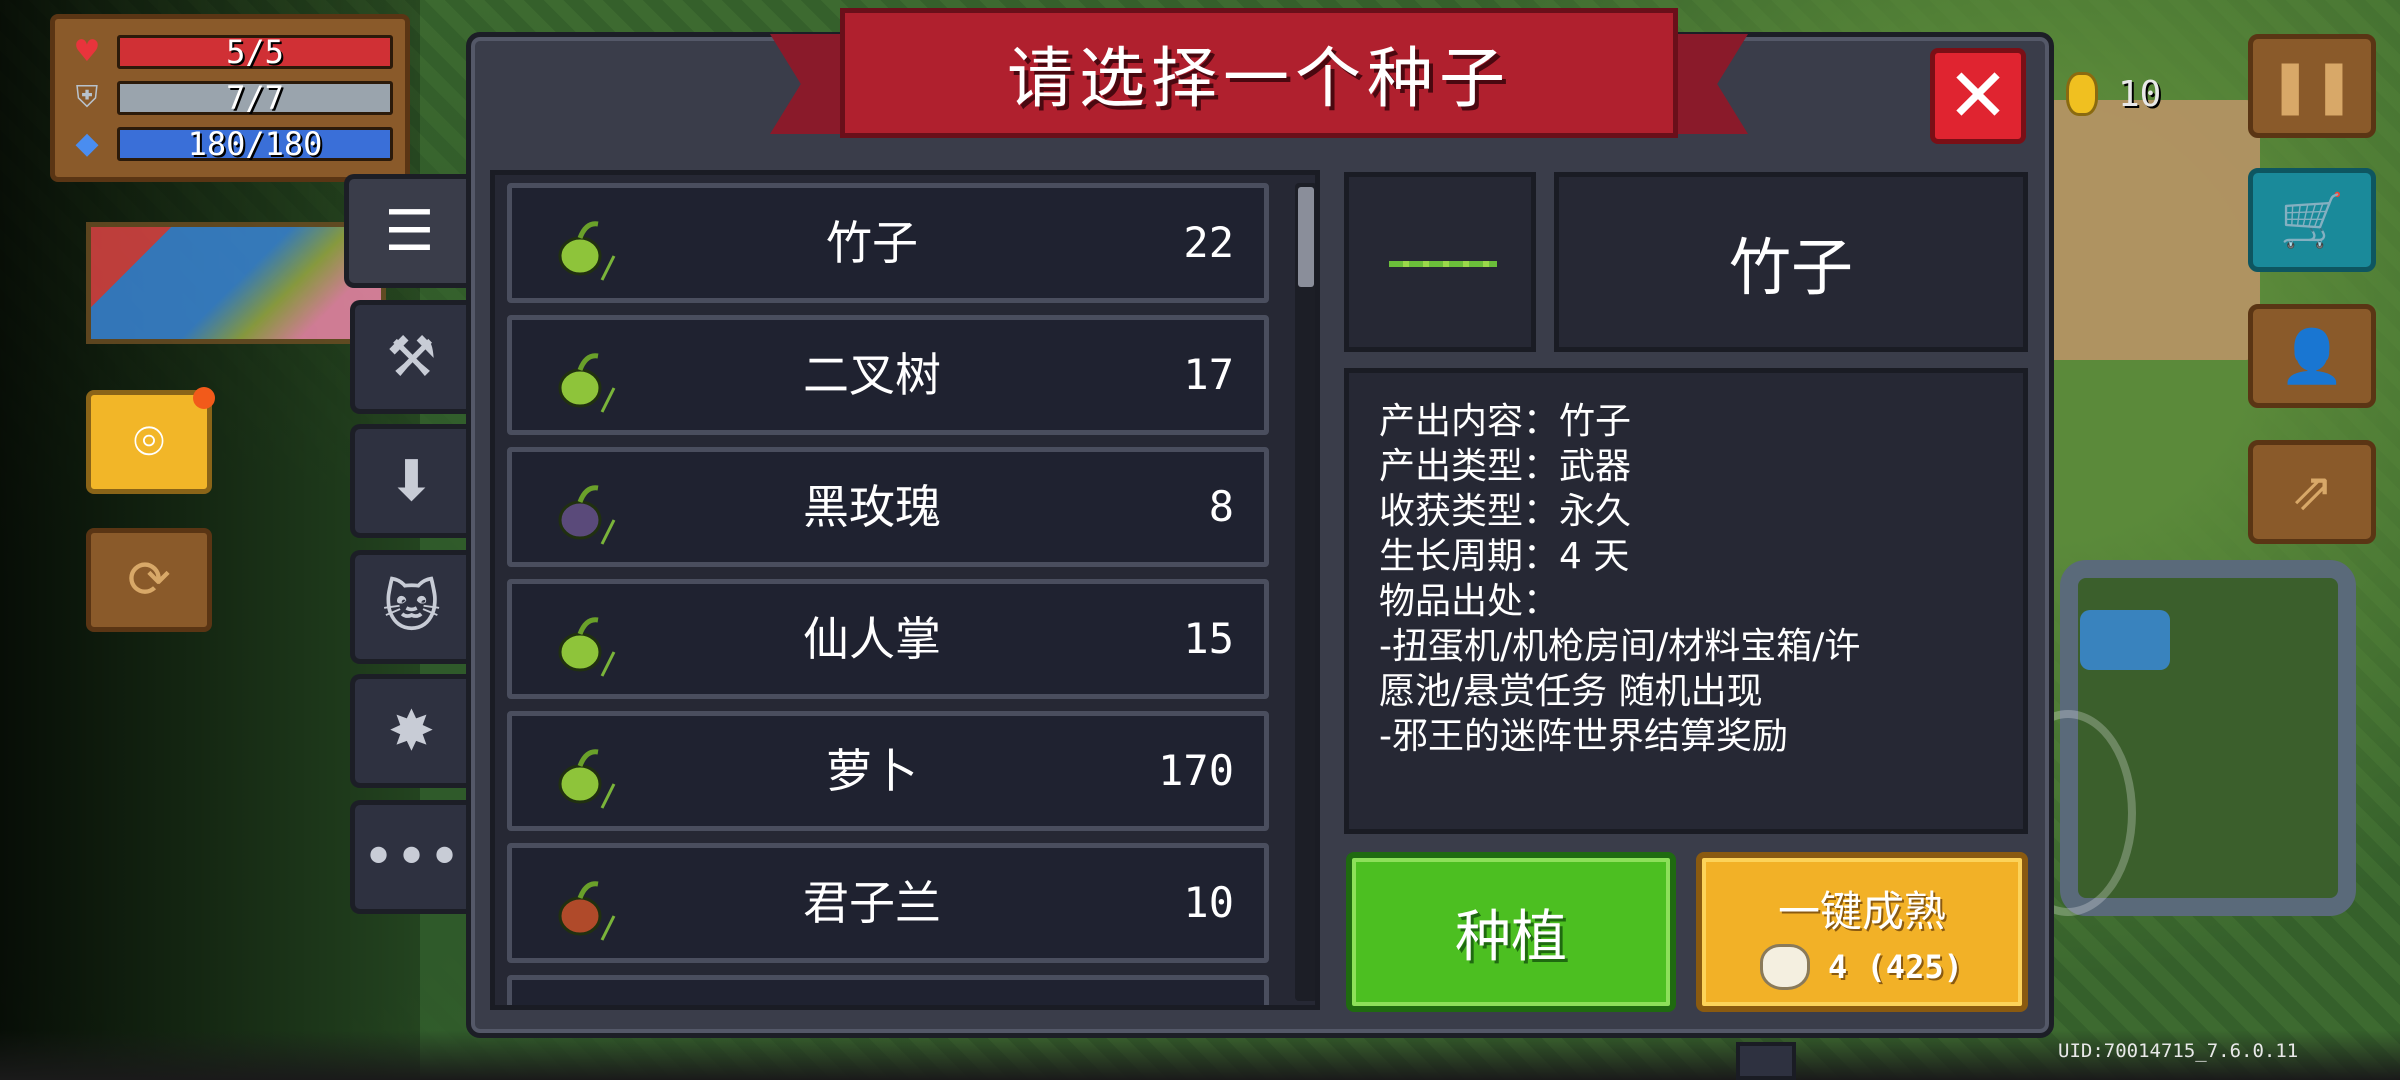 The height and width of the screenshot is (1080, 2400). I want to click on category-tab-3: ⬇, so click(409, 481).